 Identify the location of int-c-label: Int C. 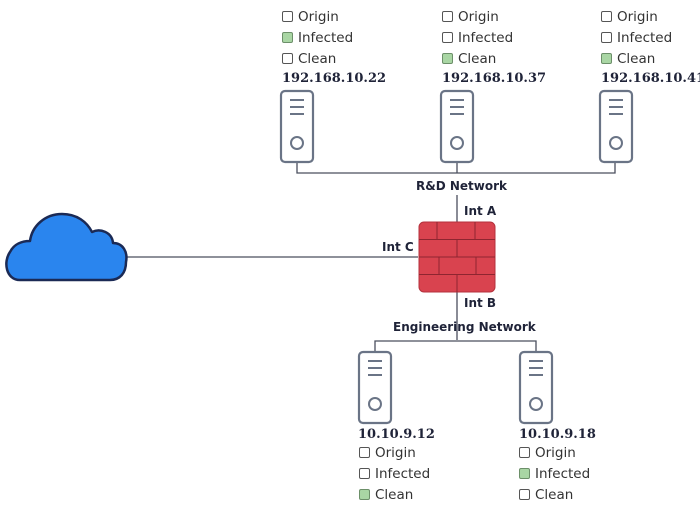
(398, 247).